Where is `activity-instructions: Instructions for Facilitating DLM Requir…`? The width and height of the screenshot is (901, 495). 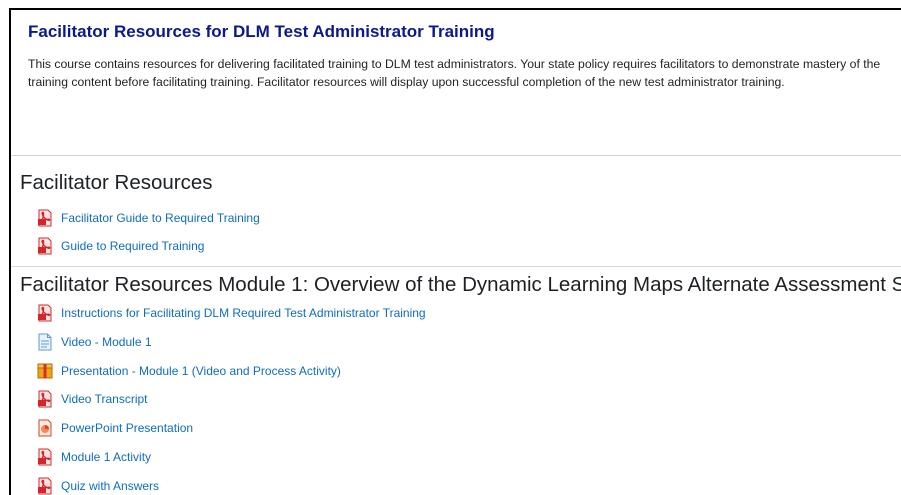 activity-instructions: Instructions for Facilitating DLM Requir… is located at coordinates (231, 313).